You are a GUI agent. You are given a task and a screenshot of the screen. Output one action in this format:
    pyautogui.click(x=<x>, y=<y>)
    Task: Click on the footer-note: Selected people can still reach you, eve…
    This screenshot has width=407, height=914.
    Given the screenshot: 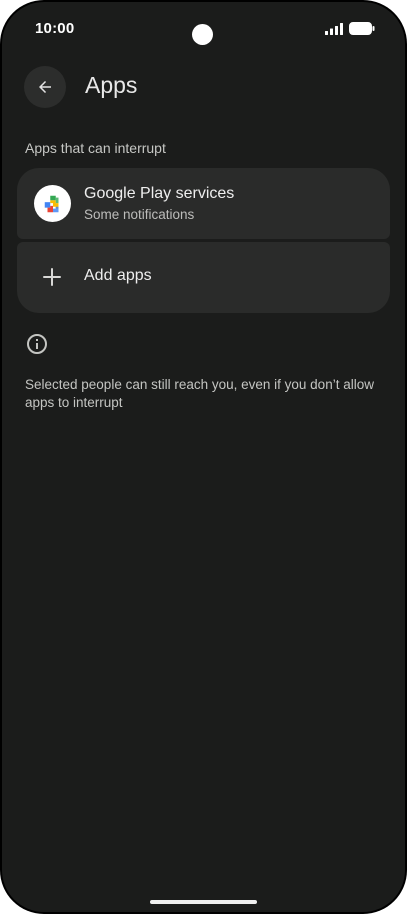 What is the action you would take?
    pyautogui.click(x=199, y=393)
    